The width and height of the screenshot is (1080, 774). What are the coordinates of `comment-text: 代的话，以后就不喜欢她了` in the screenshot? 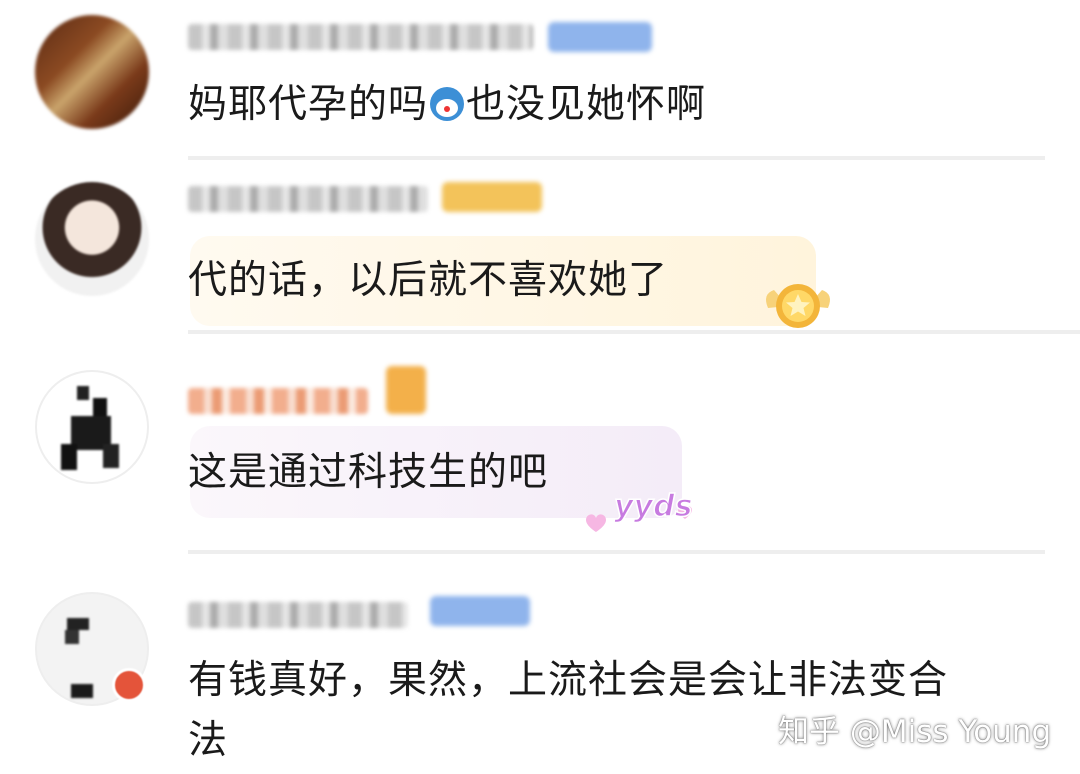 It's located at (428, 280).